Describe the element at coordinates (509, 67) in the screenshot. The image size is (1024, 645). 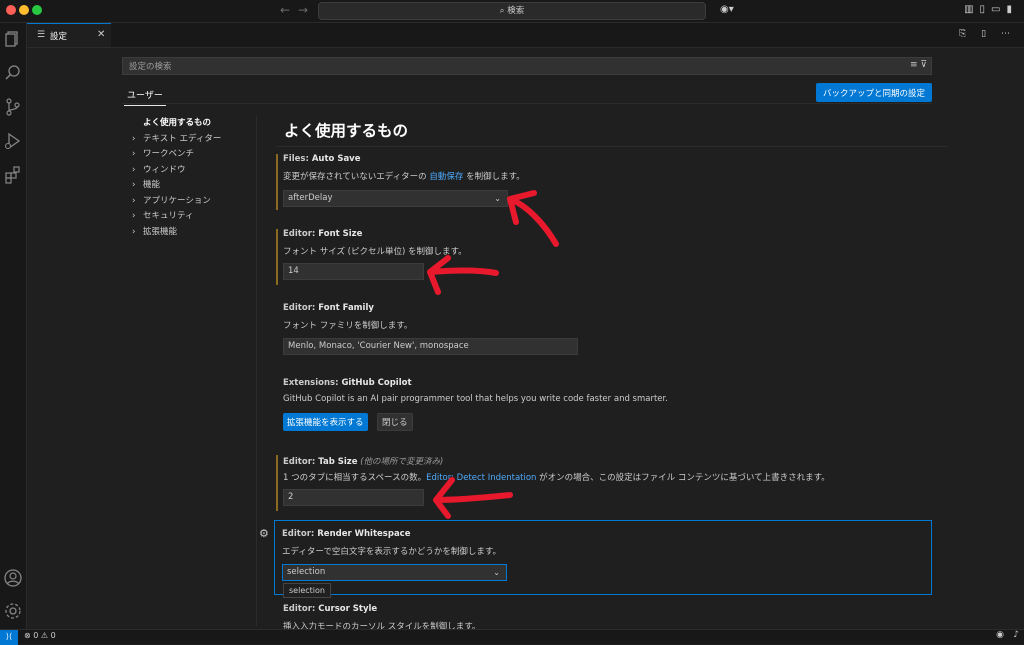
I see `settings-search-input` at that location.